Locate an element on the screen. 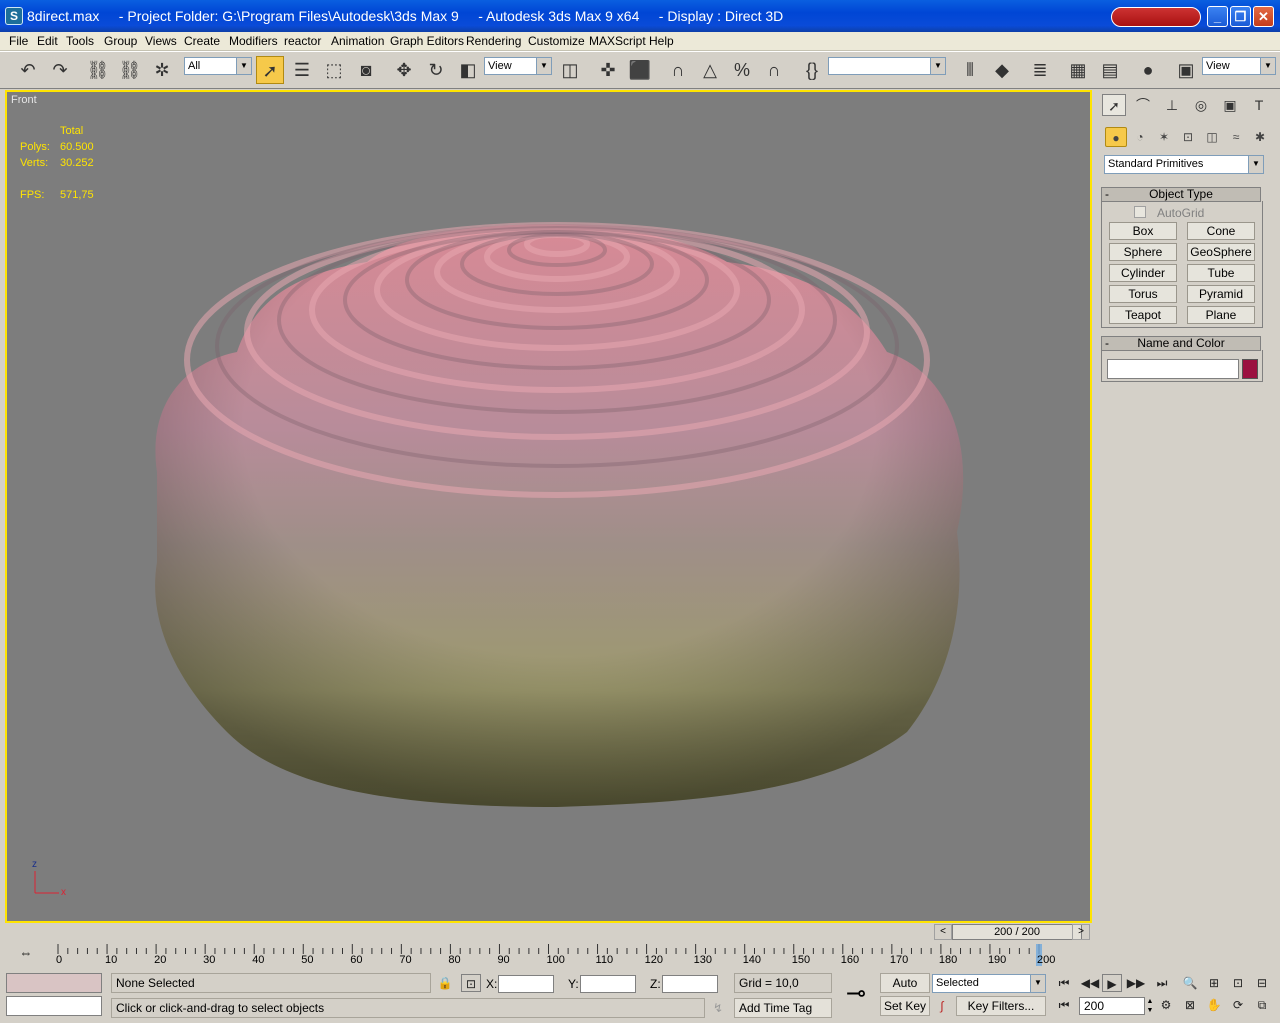 This screenshot has width=1280, height=1023. auto-key-button: Auto Key is located at coordinates (905, 990).